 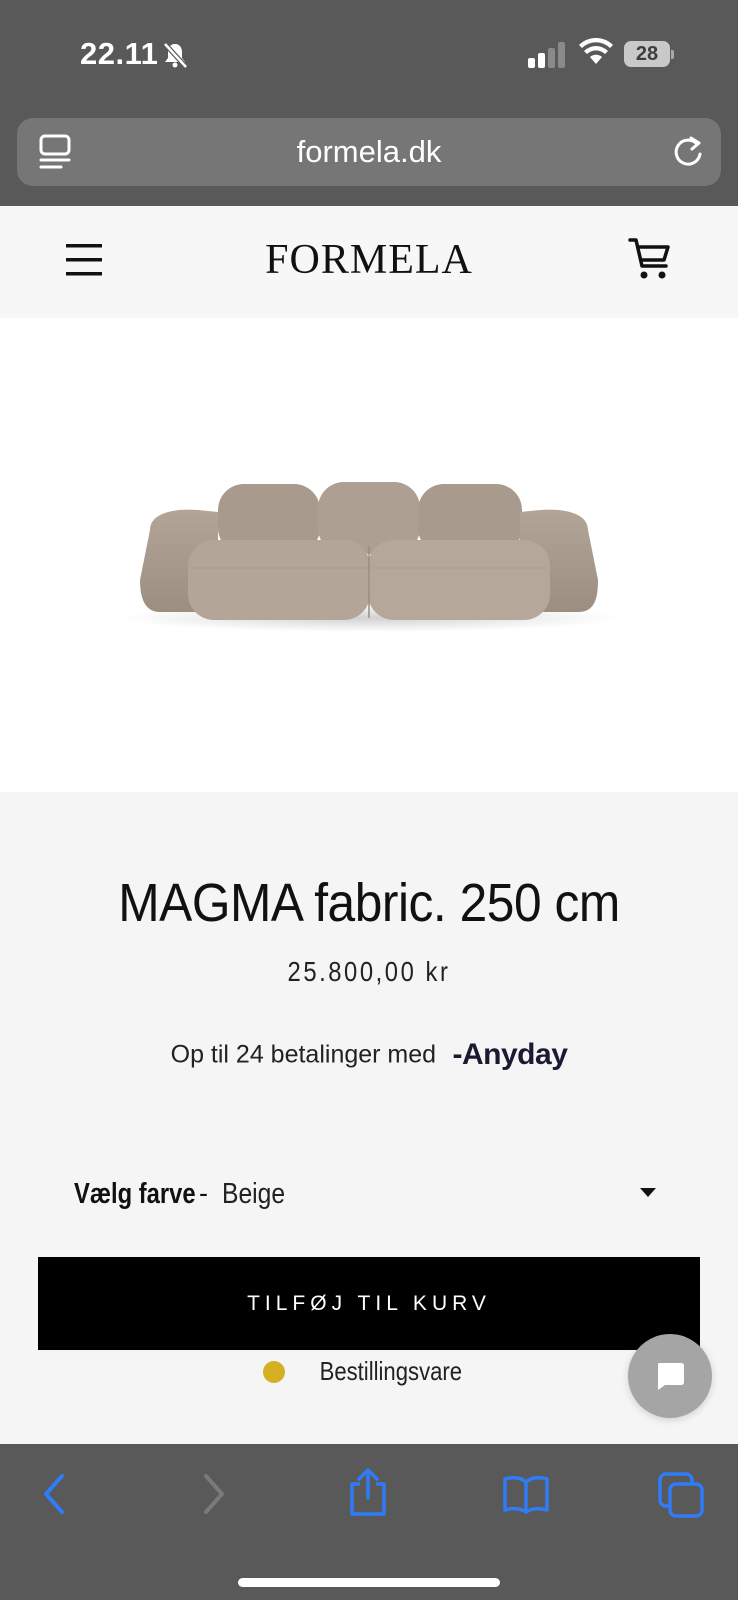 What do you see at coordinates (119, 53) in the screenshot?
I see `status-time: 22.11` at bounding box center [119, 53].